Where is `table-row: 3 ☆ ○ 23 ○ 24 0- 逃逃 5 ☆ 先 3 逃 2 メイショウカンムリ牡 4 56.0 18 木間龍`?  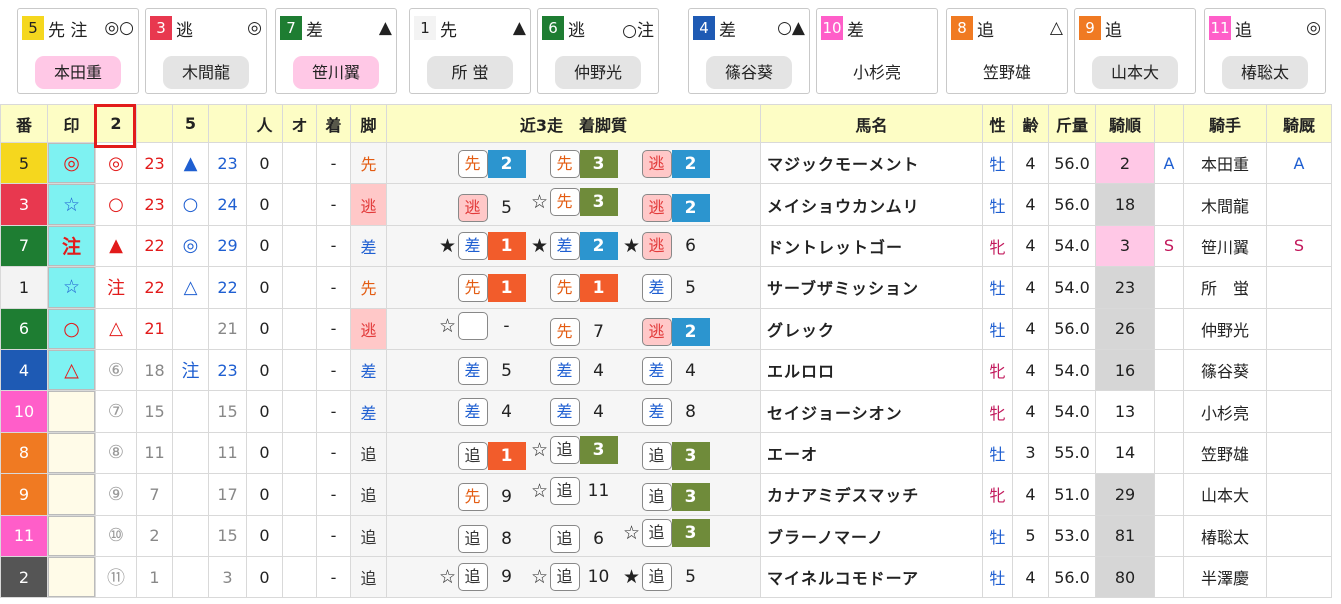
table-row: 3 ☆ ○ 23 ○ 24 0- 逃逃 5 ☆ 先 3 逃 2 メイショウカンムリ牡 4 56.0 18 木間龍 is located at coordinates (666, 204).